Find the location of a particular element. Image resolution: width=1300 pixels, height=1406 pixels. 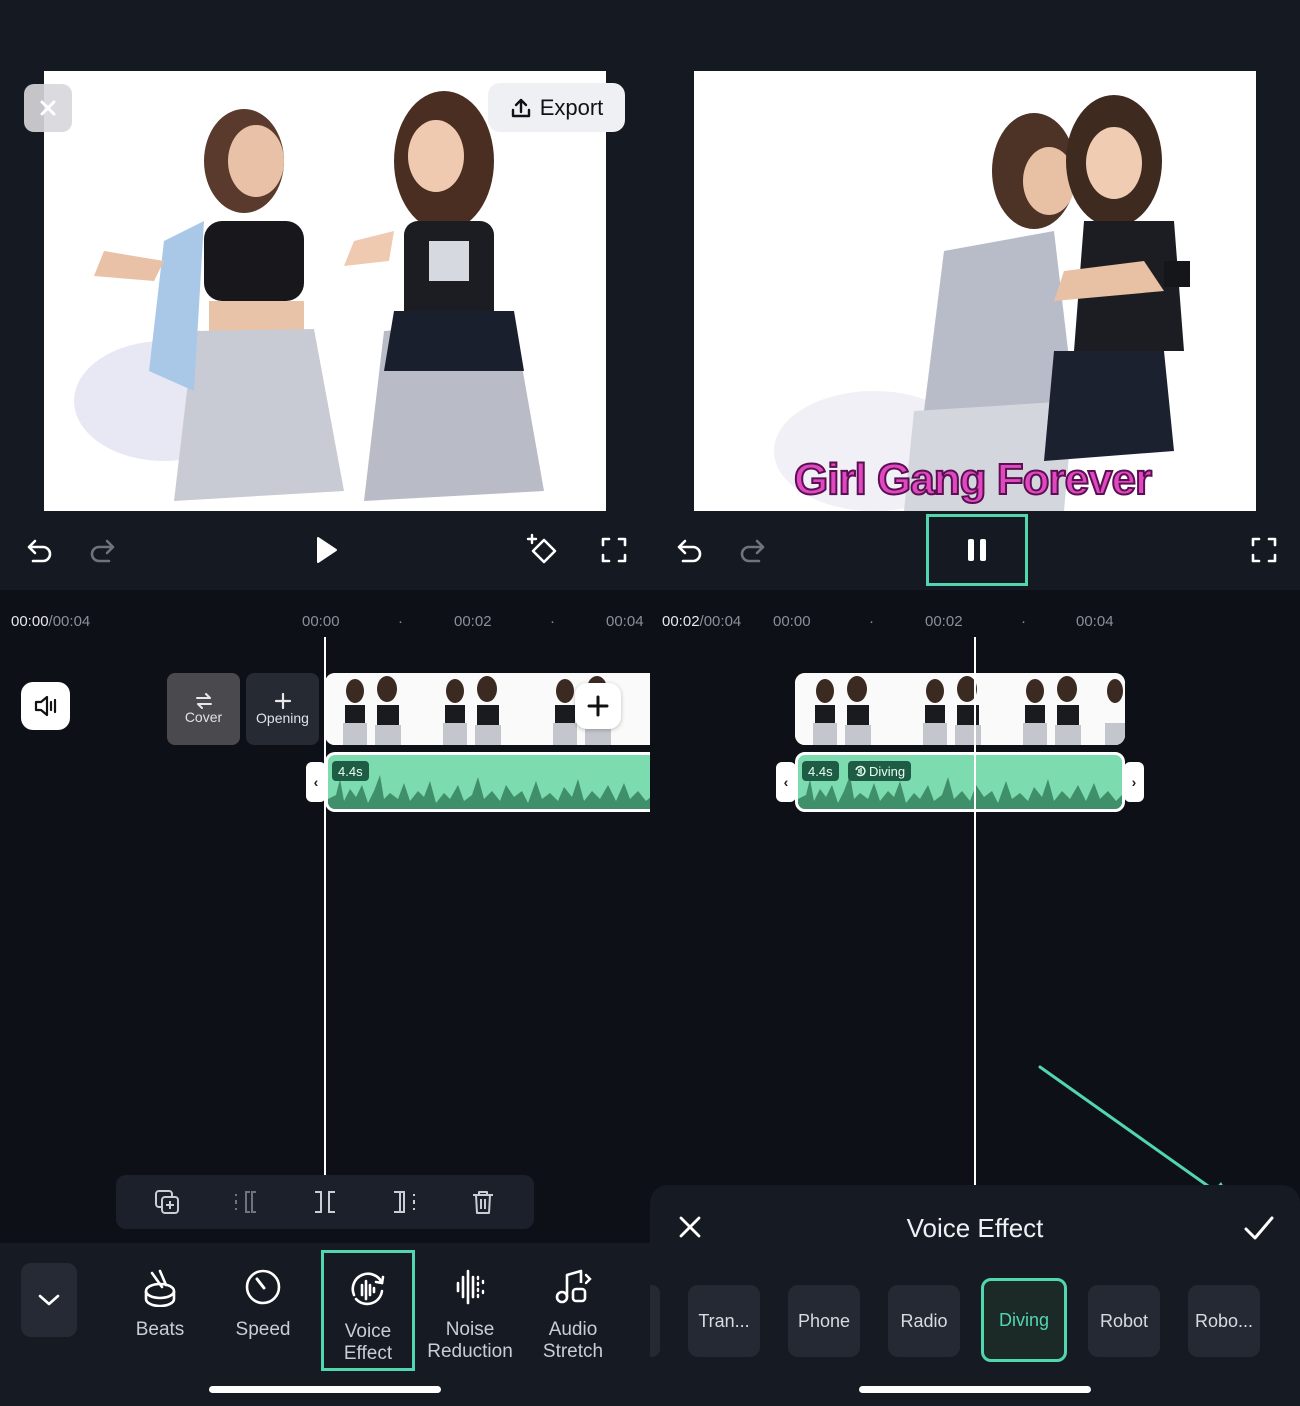

swap-icon is located at coordinates (203, 701).